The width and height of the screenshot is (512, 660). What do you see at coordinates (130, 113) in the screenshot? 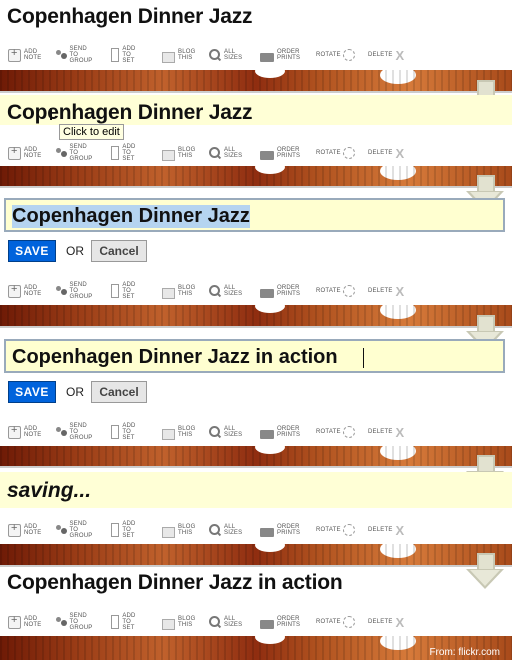
I see `photo-title-hover: Copenhagen Dinner Jazz` at bounding box center [130, 113].